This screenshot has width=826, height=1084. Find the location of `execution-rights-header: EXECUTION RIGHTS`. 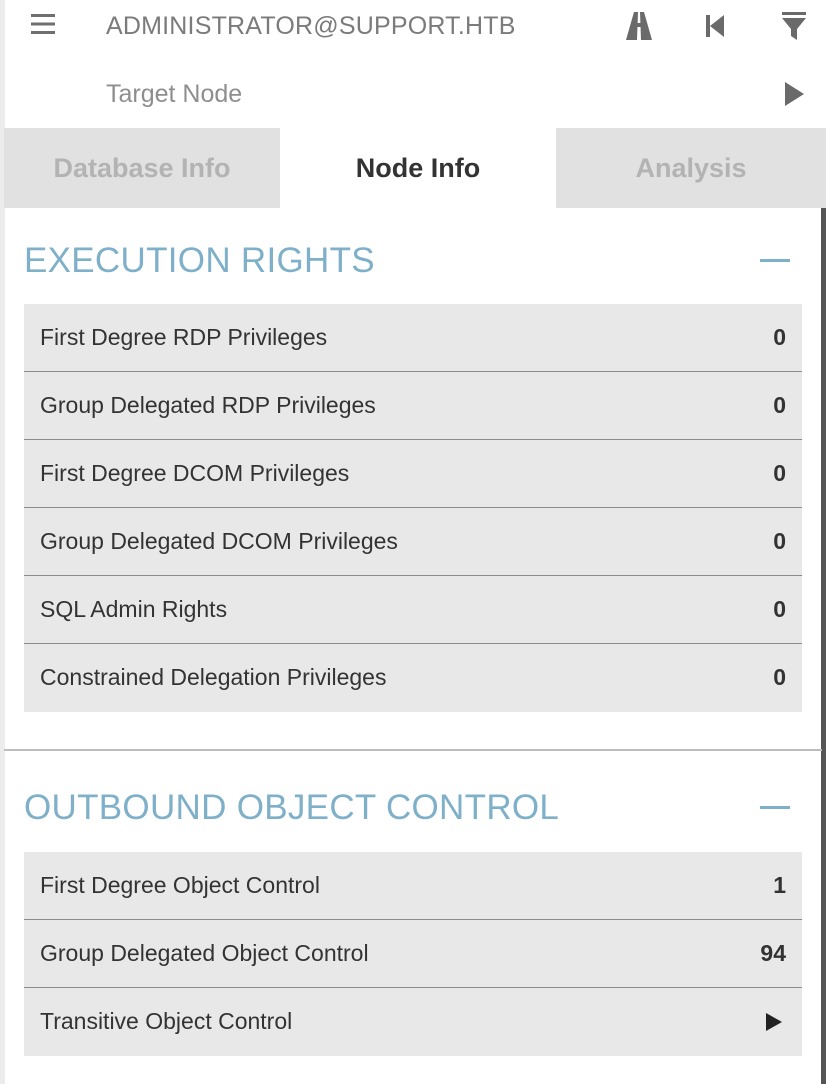

execution-rights-header: EXECUTION RIGHTS is located at coordinates (413, 261).